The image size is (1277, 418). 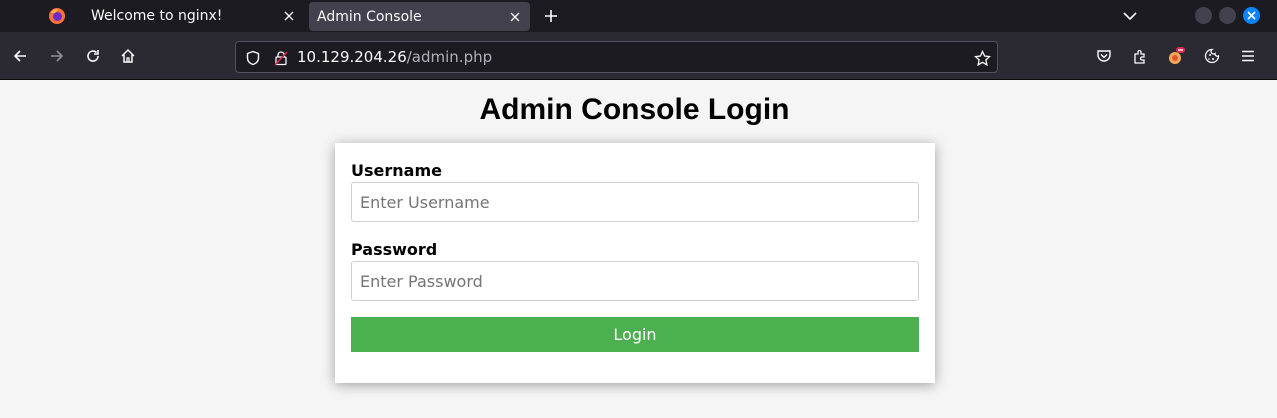 I want to click on url-text: 10.129.204.26/admin.php, so click(x=394, y=57).